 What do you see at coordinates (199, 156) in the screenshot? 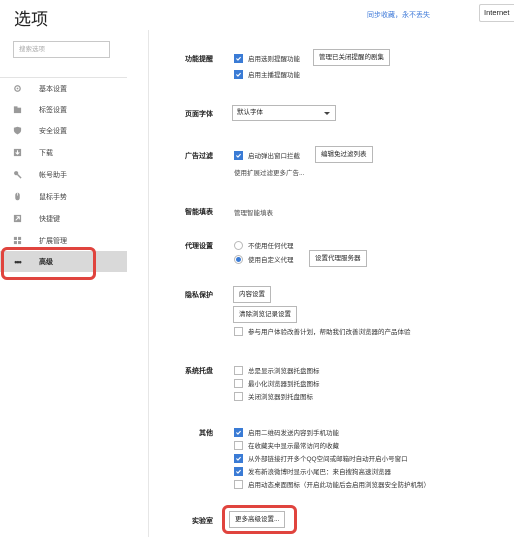
I see `section-label-adfilter: 广告过滤` at bounding box center [199, 156].